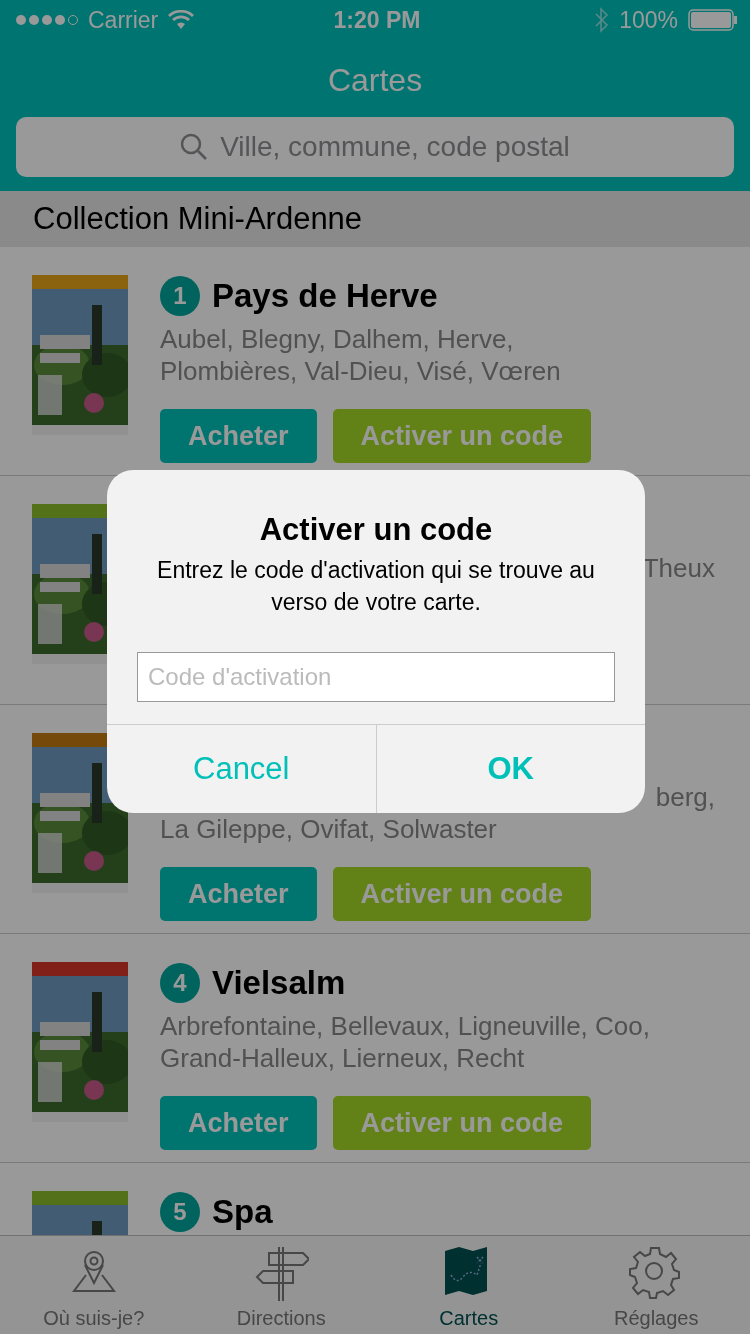  What do you see at coordinates (194, 147) in the screenshot?
I see `search-icon` at bounding box center [194, 147].